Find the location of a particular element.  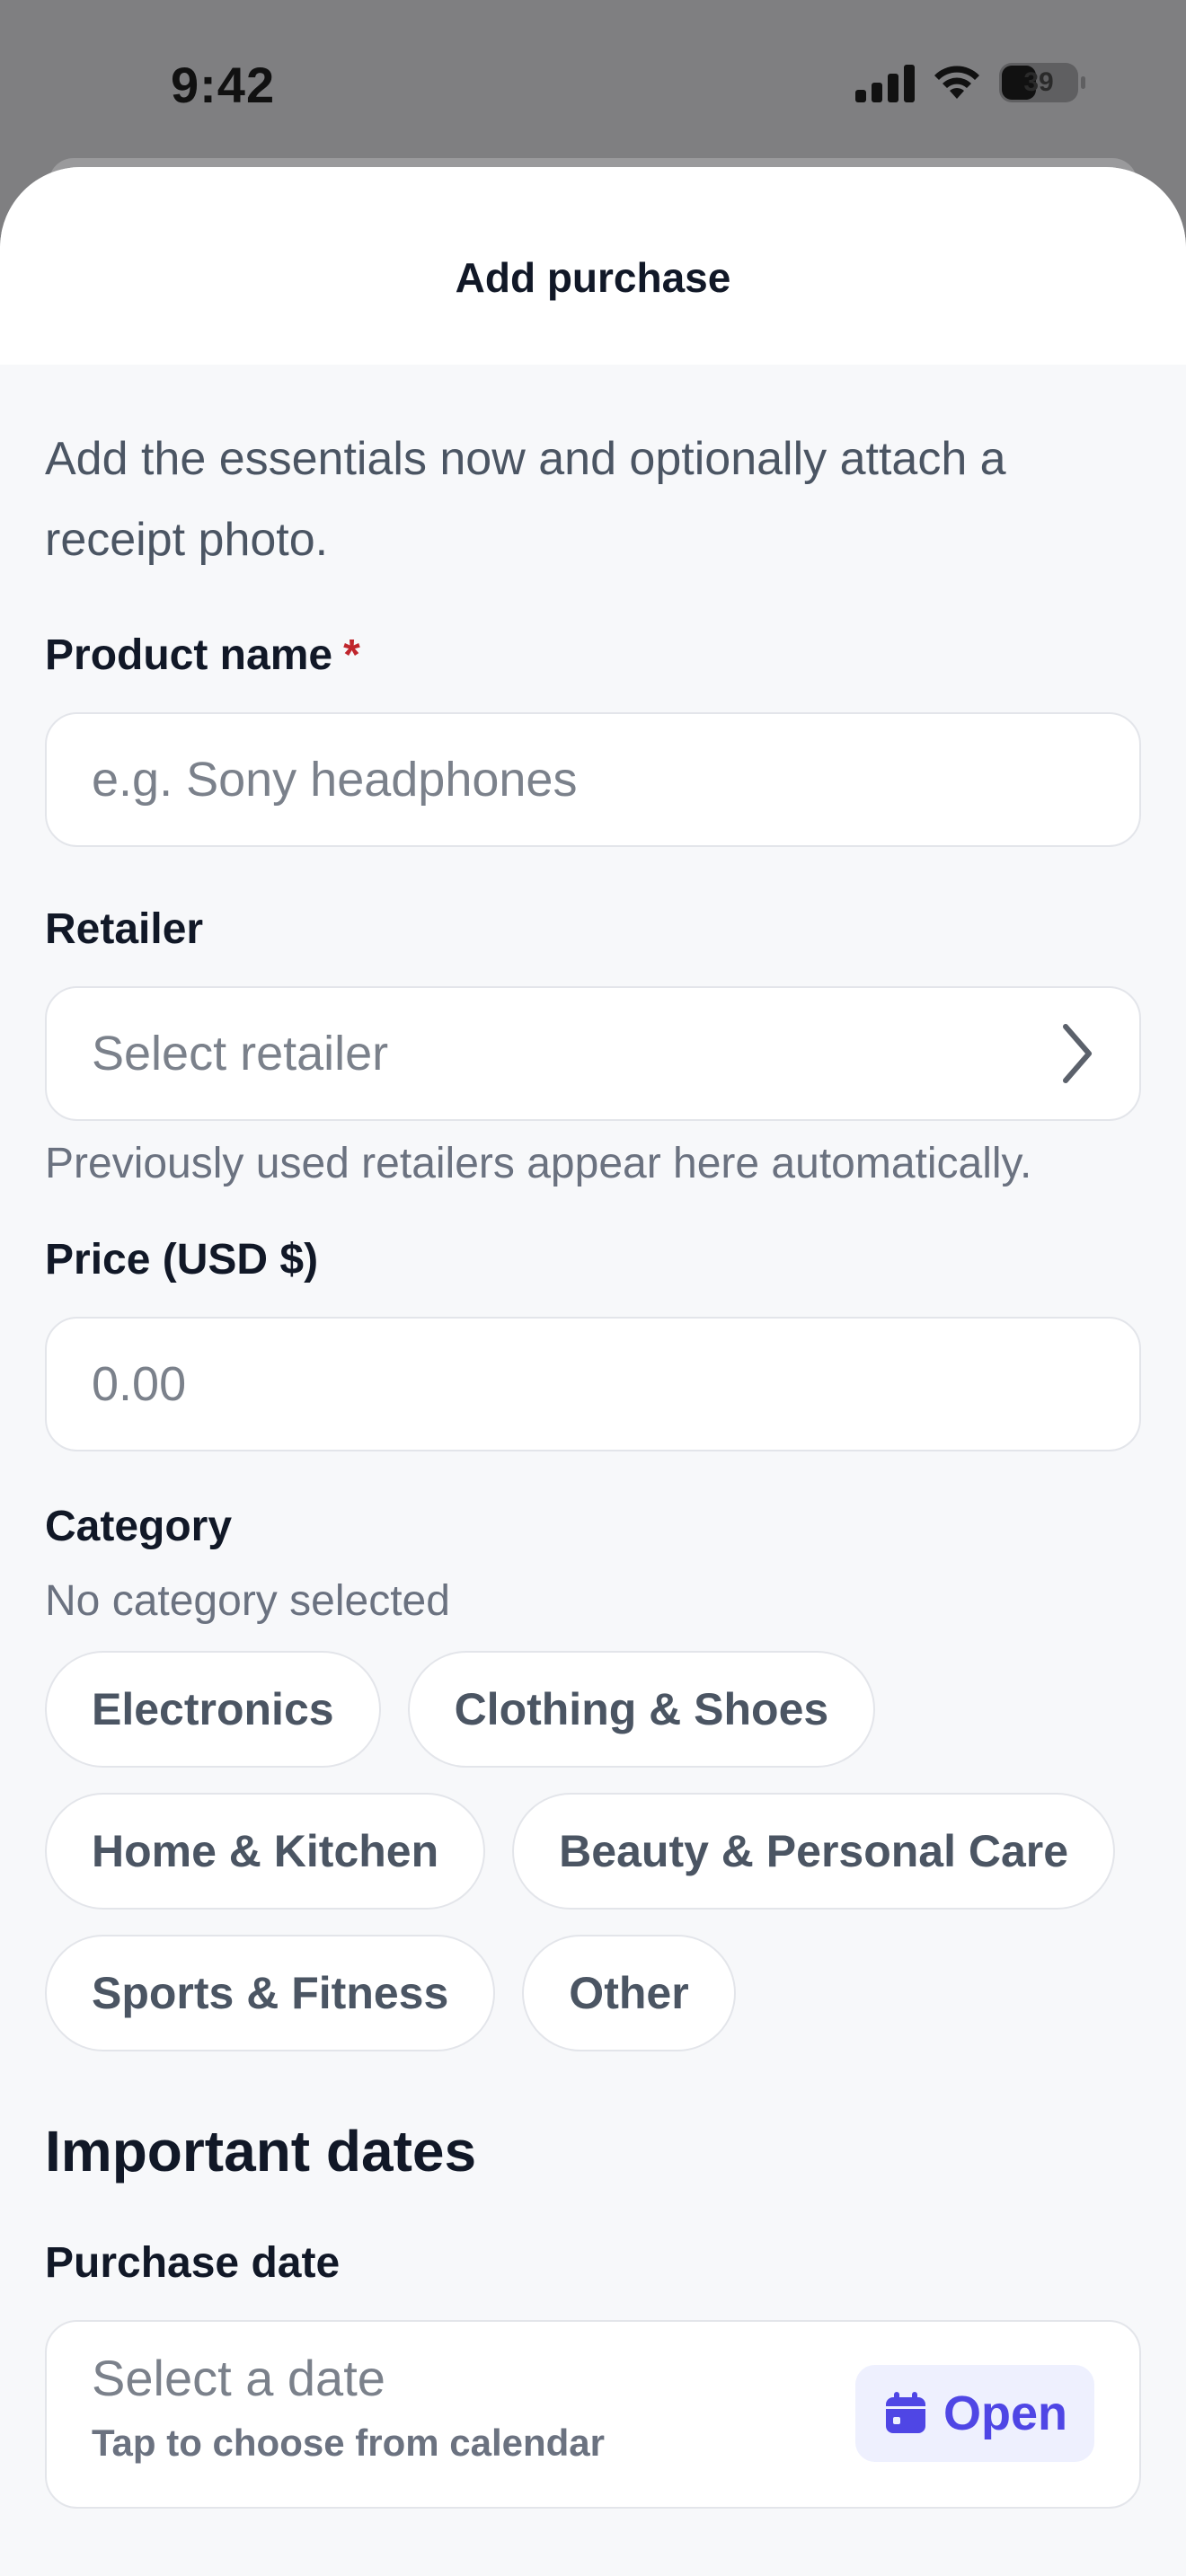

sheet-header: Add purchase is located at coordinates (593, 266).